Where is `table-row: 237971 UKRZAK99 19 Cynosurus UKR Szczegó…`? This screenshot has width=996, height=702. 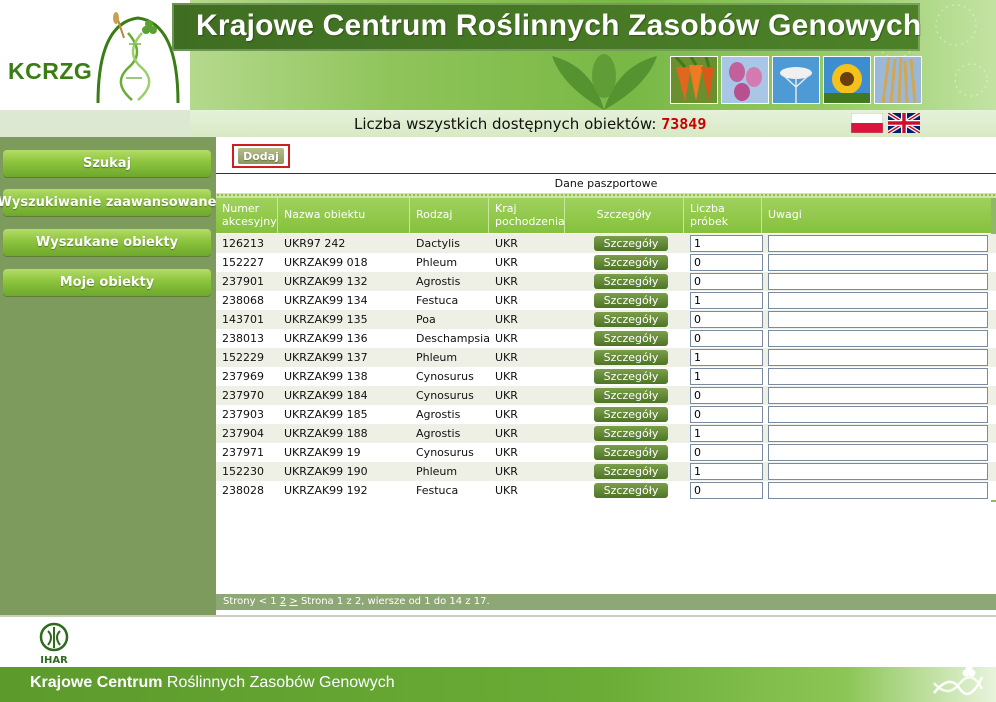 table-row: 237971 UKRZAK99 19 Cynosurus UKR Szczegó… is located at coordinates (606, 452).